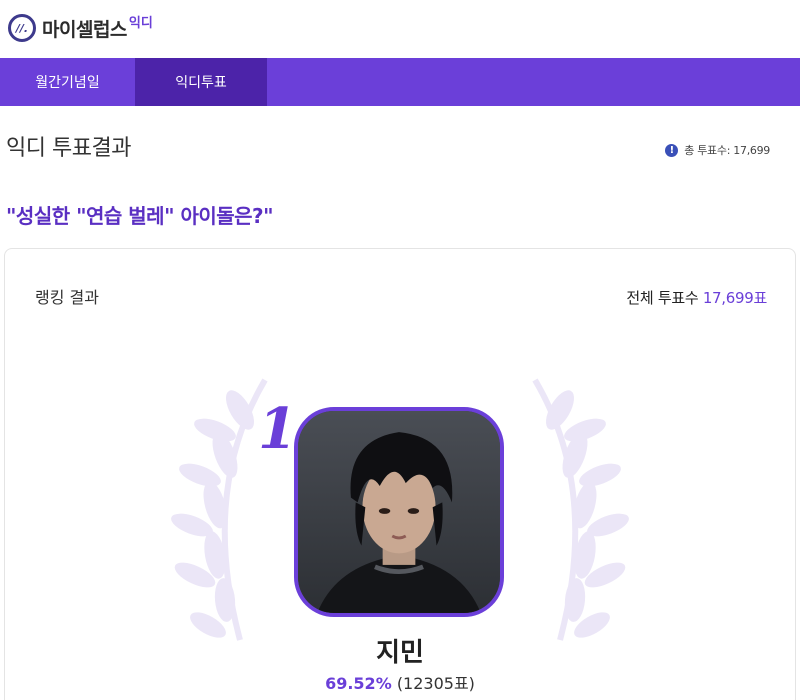  I want to click on portrait-image, so click(399, 512).